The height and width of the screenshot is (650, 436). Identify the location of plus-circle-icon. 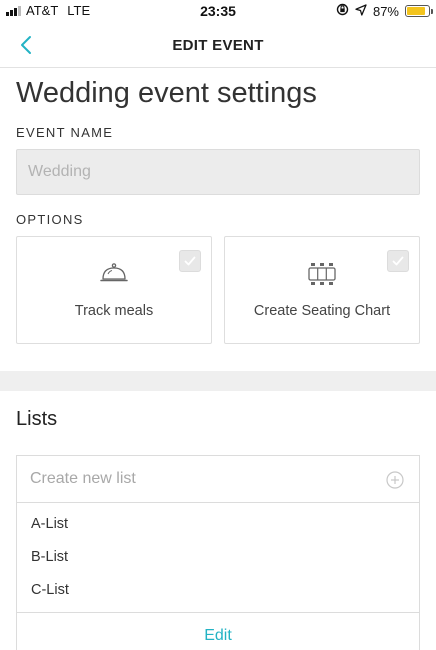
(395, 480).